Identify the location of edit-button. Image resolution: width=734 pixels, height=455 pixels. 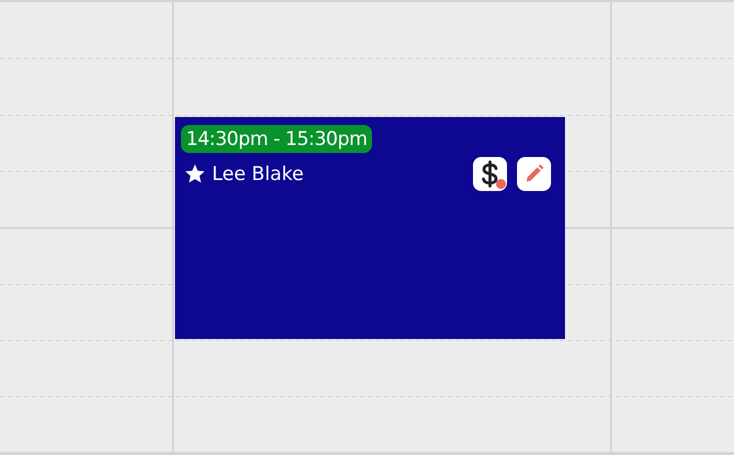
(534, 174).